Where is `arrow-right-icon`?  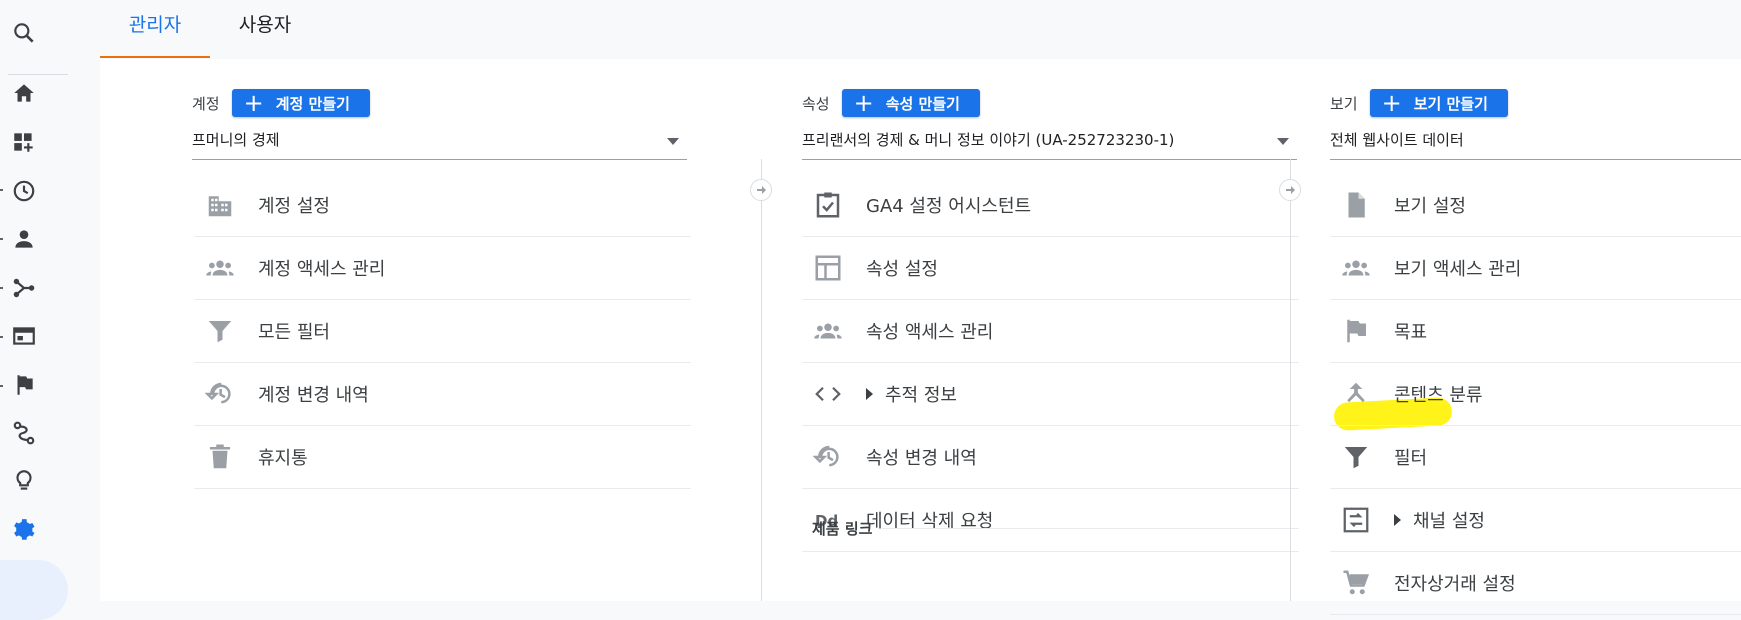
arrow-right-icon is located at coordinates (761, 190).